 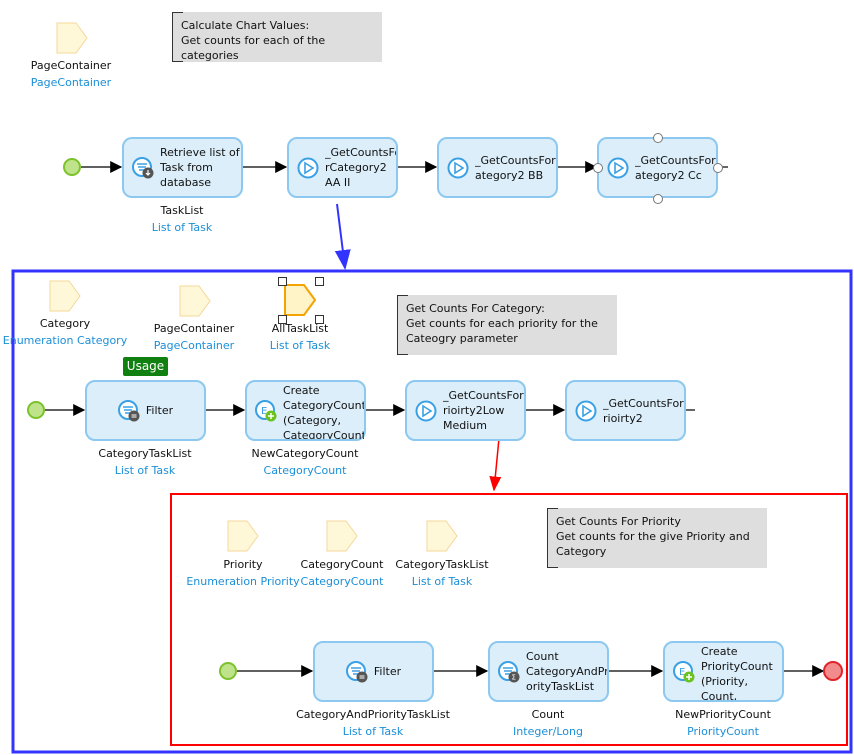 What do you see at coordinates (300, 300) in the screenshot?
I see `parameter-icon-selected` at bounding box center [300, 300].